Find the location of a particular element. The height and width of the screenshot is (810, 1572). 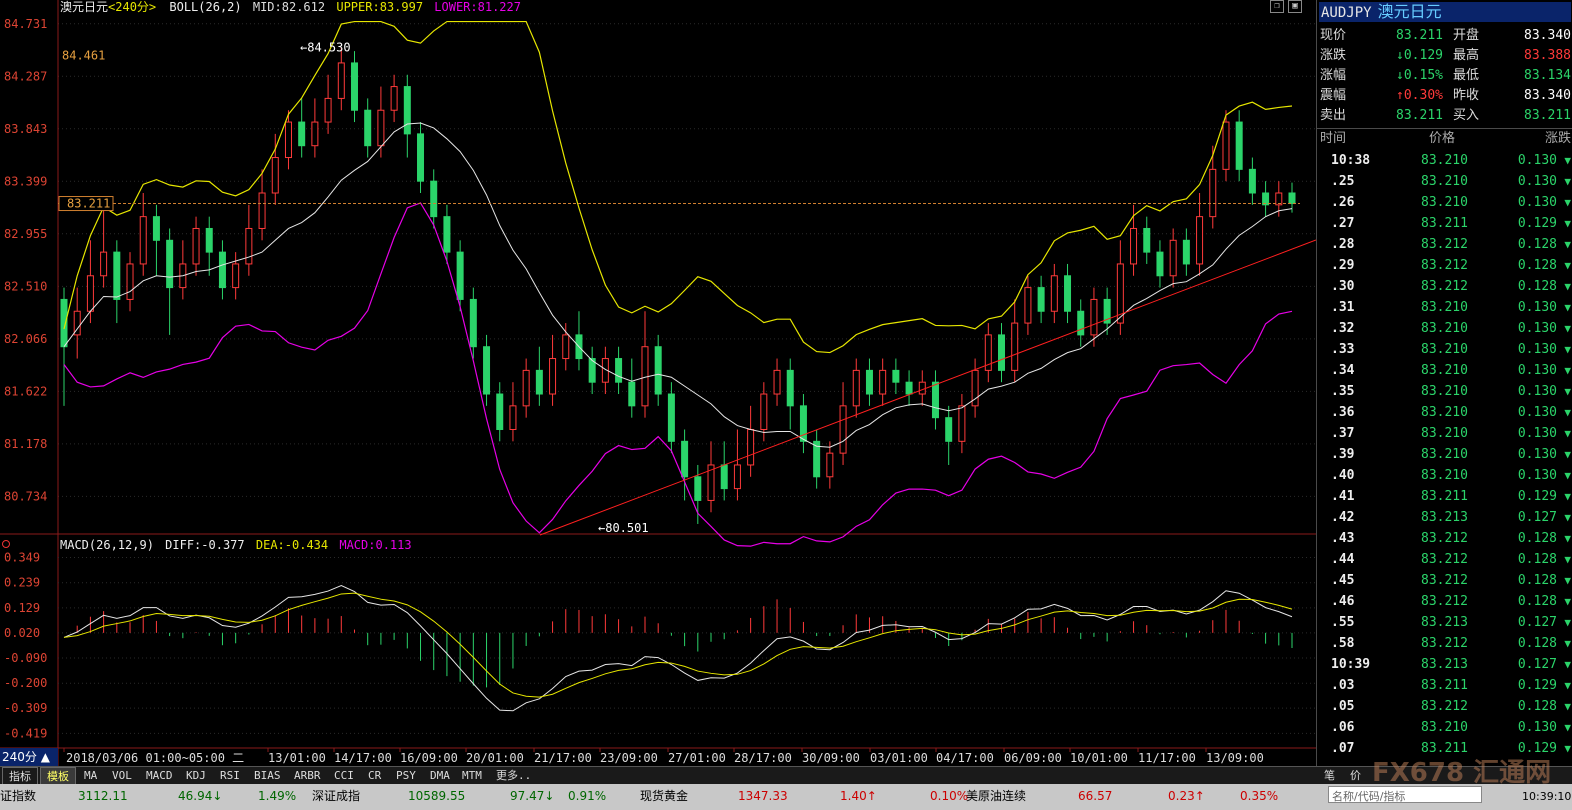

tick-change: 0.127 is located at coordinates (1537, 664).